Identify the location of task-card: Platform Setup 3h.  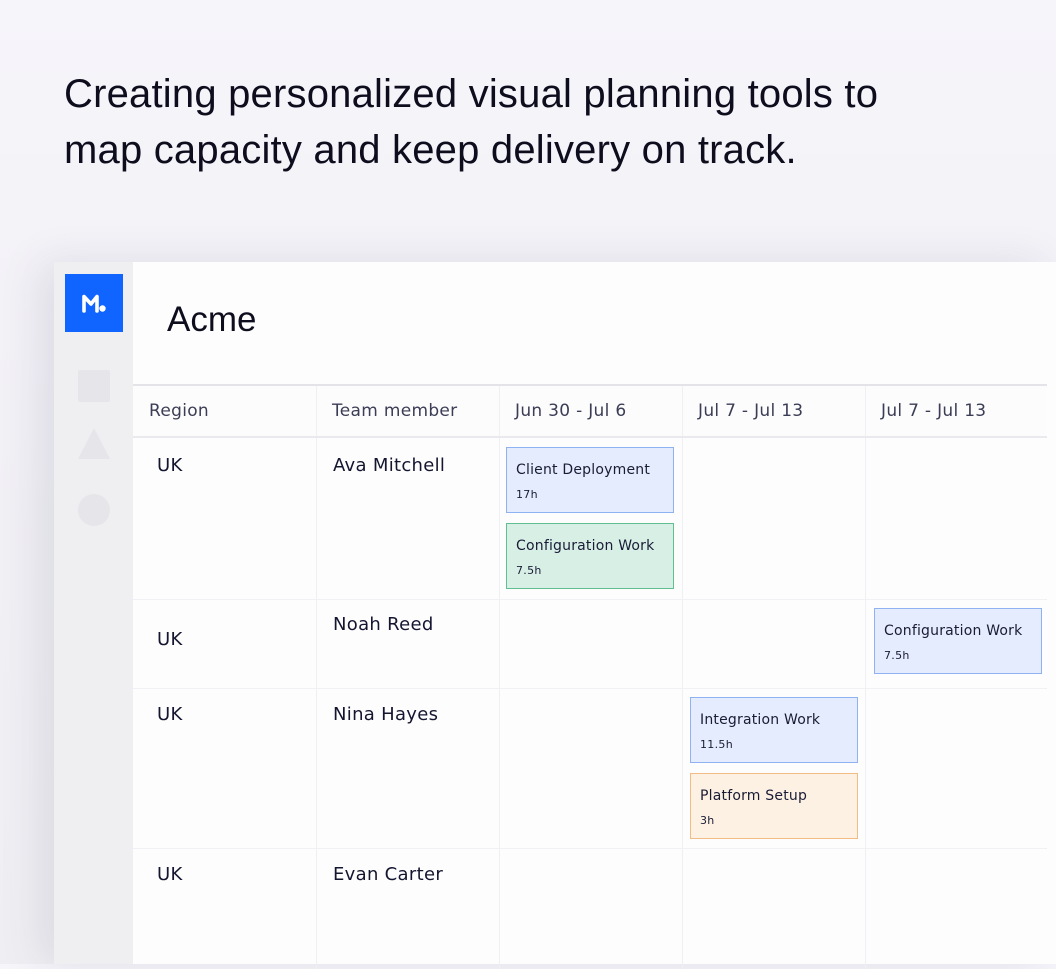
(774, 806).